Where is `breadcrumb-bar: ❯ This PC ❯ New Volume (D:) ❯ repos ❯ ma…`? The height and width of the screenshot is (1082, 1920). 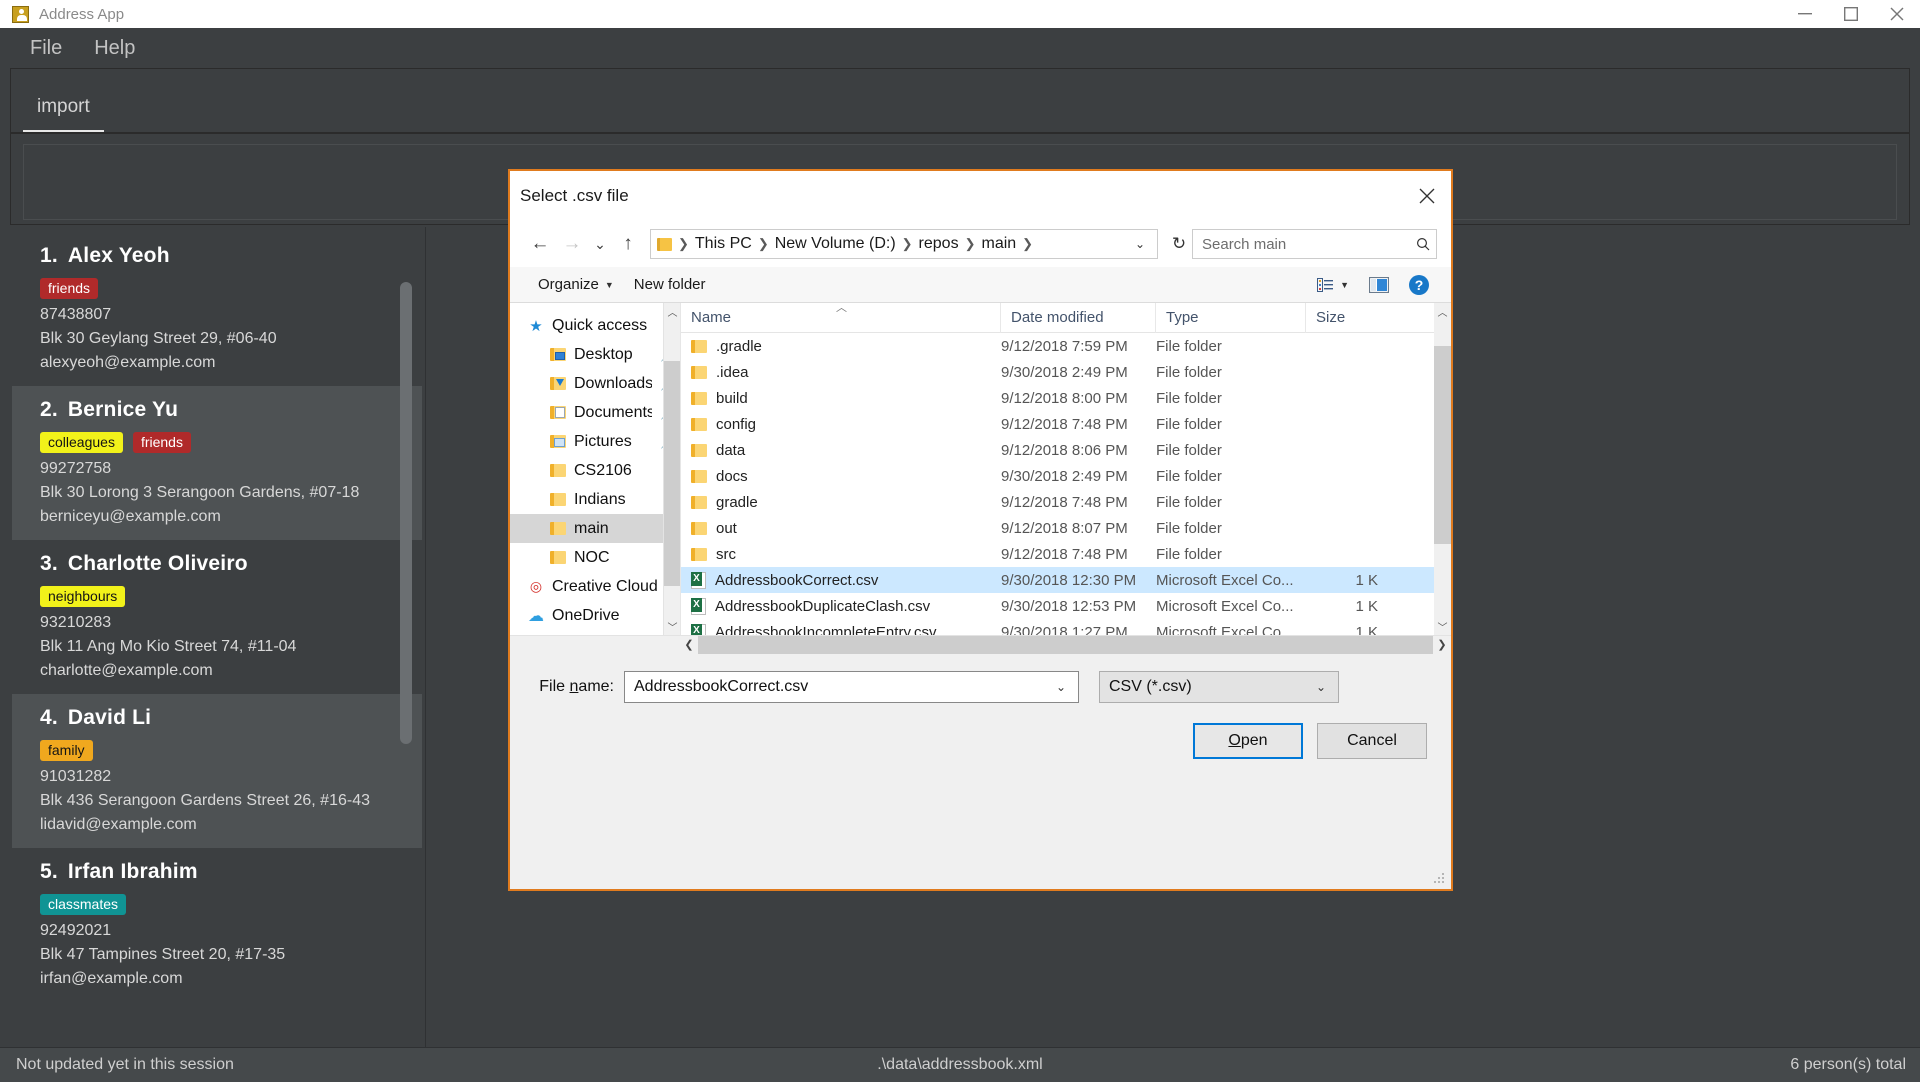 breadcrumb-bar: ❯ This PC ❯ New Volume (D:) ❯ repos ❯ ma… is located at coordinates (904, 244).